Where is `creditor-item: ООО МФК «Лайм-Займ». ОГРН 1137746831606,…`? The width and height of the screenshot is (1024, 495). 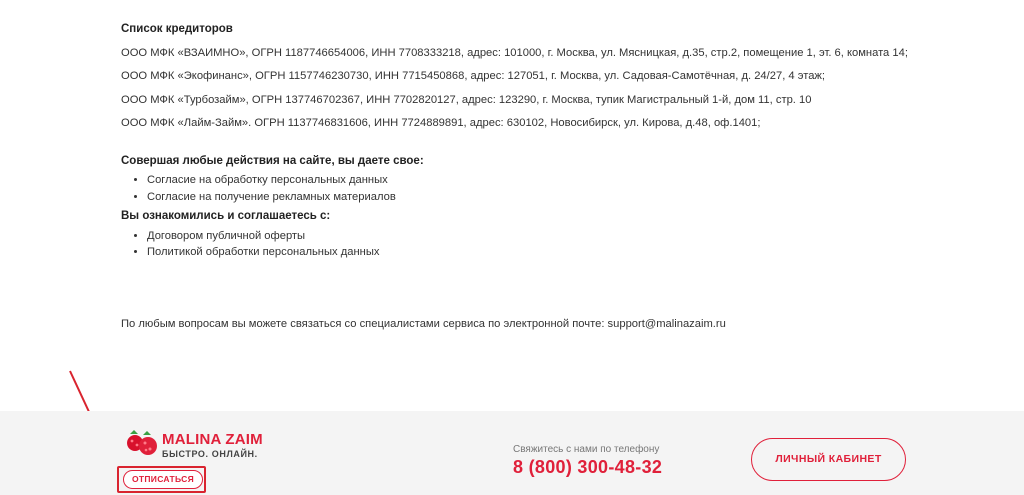
creditor-item: ООО МФК «Лайм-Займ». ОГРН 1137746831606,… is located at coordinates (441, 123).